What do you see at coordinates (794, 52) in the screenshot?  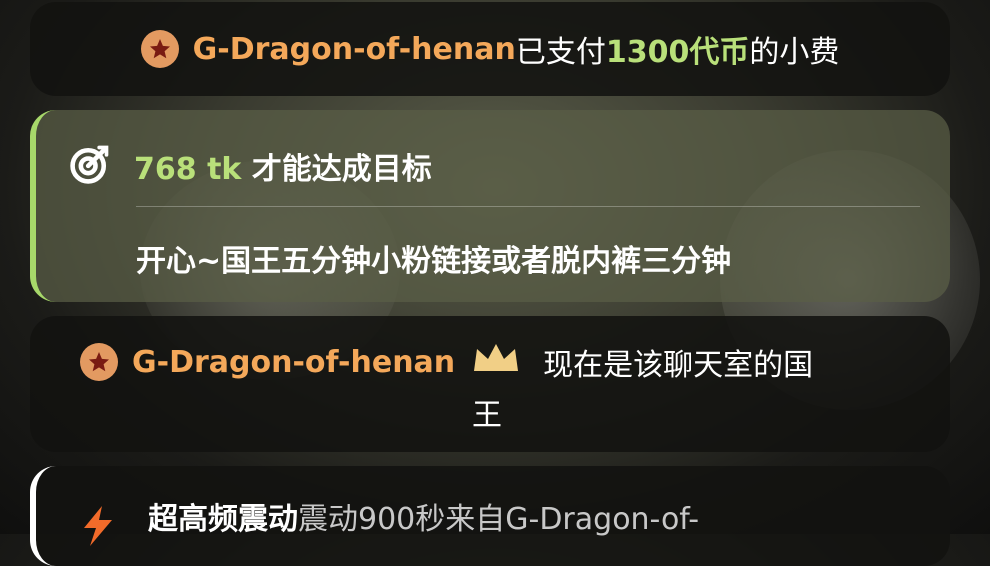 I see `tip-suffix: 的小费` at bounding box center [794, 52].